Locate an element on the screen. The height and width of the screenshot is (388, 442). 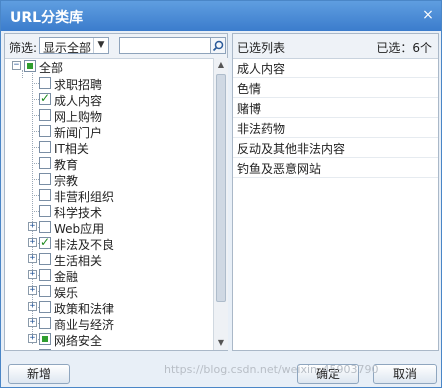
tree-item: 科学技术 is located at coordinates (109, 211).